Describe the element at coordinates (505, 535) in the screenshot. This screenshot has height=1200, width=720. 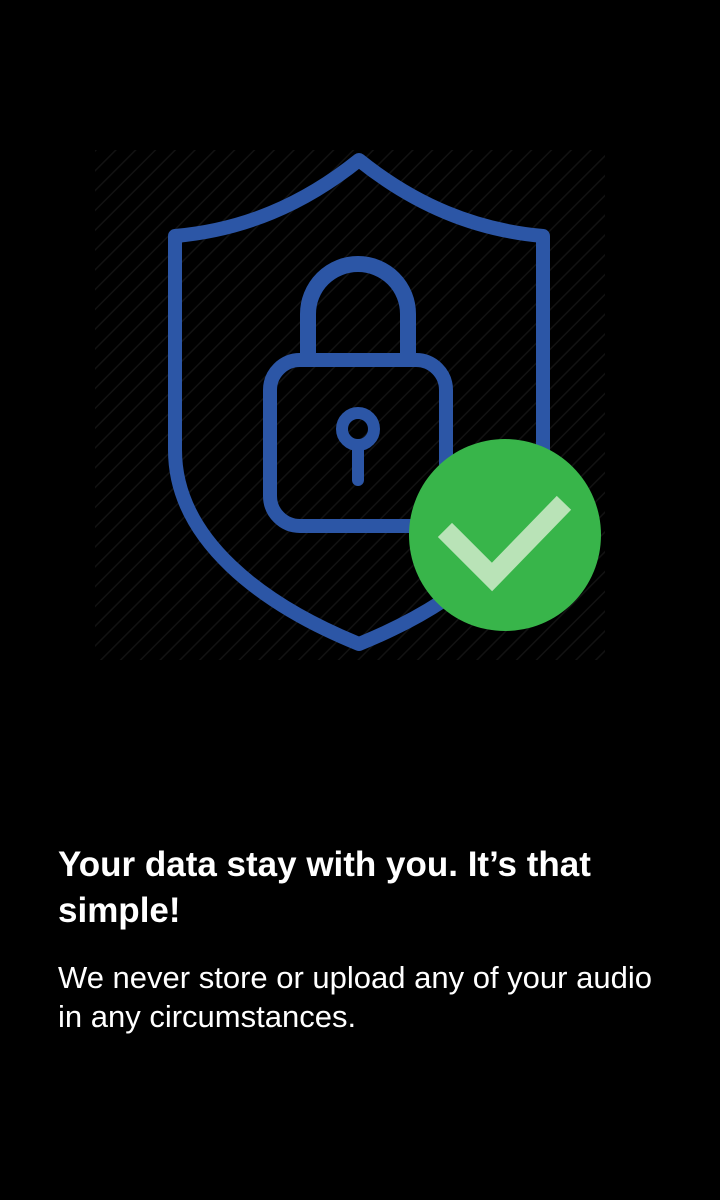
I see `checkmark-badge-icon` at that location.